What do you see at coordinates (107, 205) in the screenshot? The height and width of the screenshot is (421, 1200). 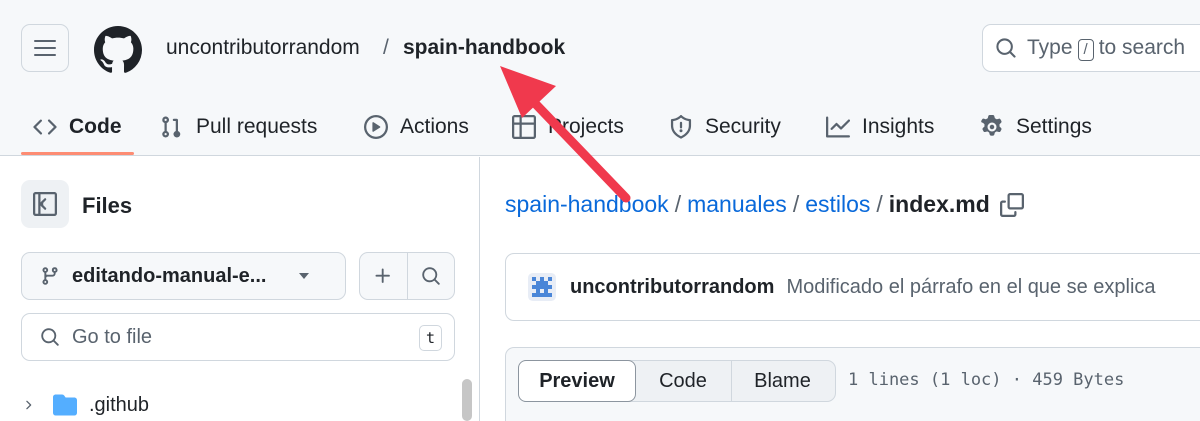 I see `files-title: Files` at bounding box center [107, 205].